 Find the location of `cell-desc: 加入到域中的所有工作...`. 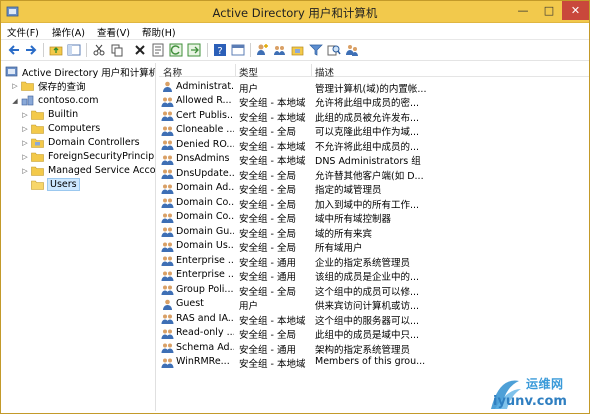

cell-desc: 加入到域中的所有工作... is located at coordinates (367, 205).